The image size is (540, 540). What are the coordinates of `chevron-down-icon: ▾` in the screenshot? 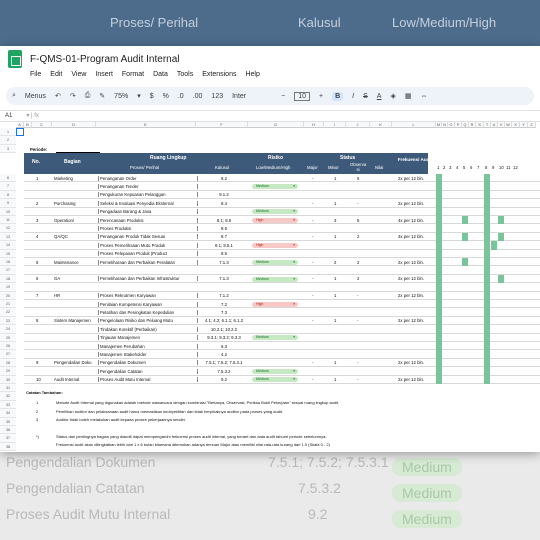 It's located at (139, 96).